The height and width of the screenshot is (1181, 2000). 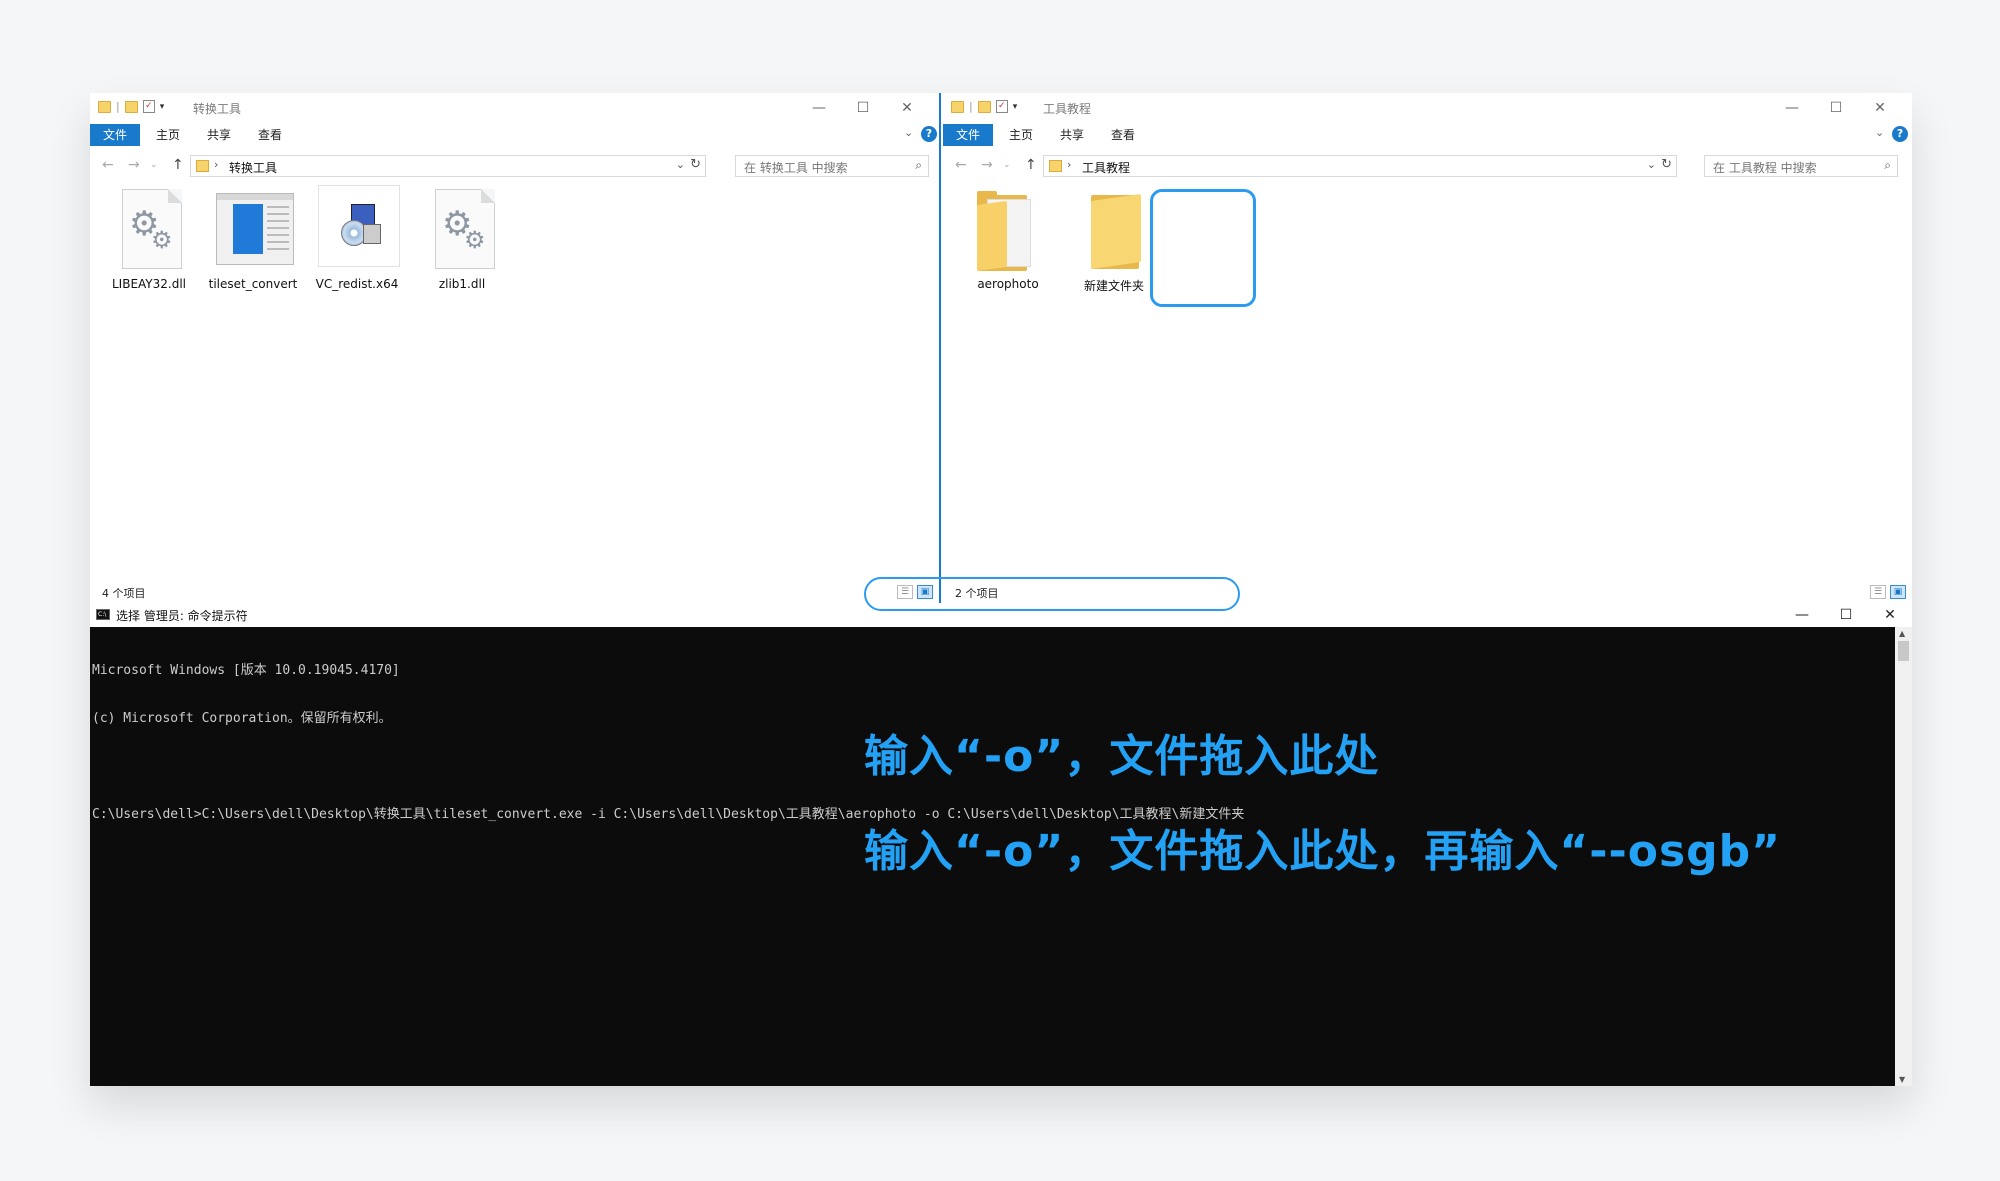 I want to click on breadcrumb: 转换工具, so click(x=253, y=167).